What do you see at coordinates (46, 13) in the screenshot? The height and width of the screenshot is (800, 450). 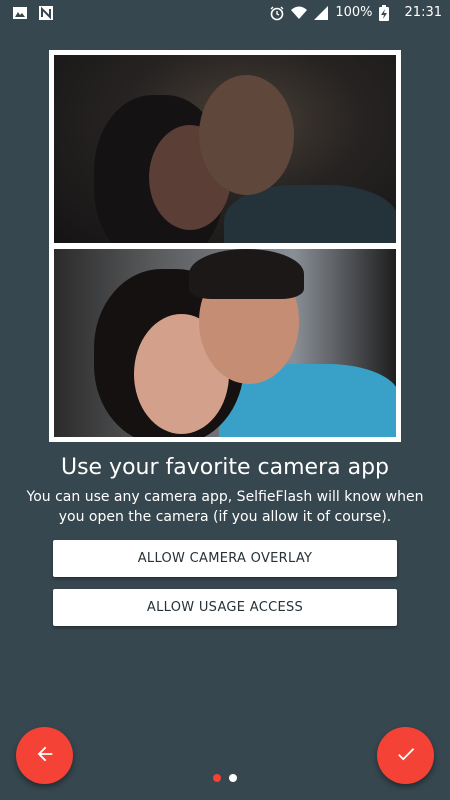 I see `n-app-icon` at bounding box center [46, 13].